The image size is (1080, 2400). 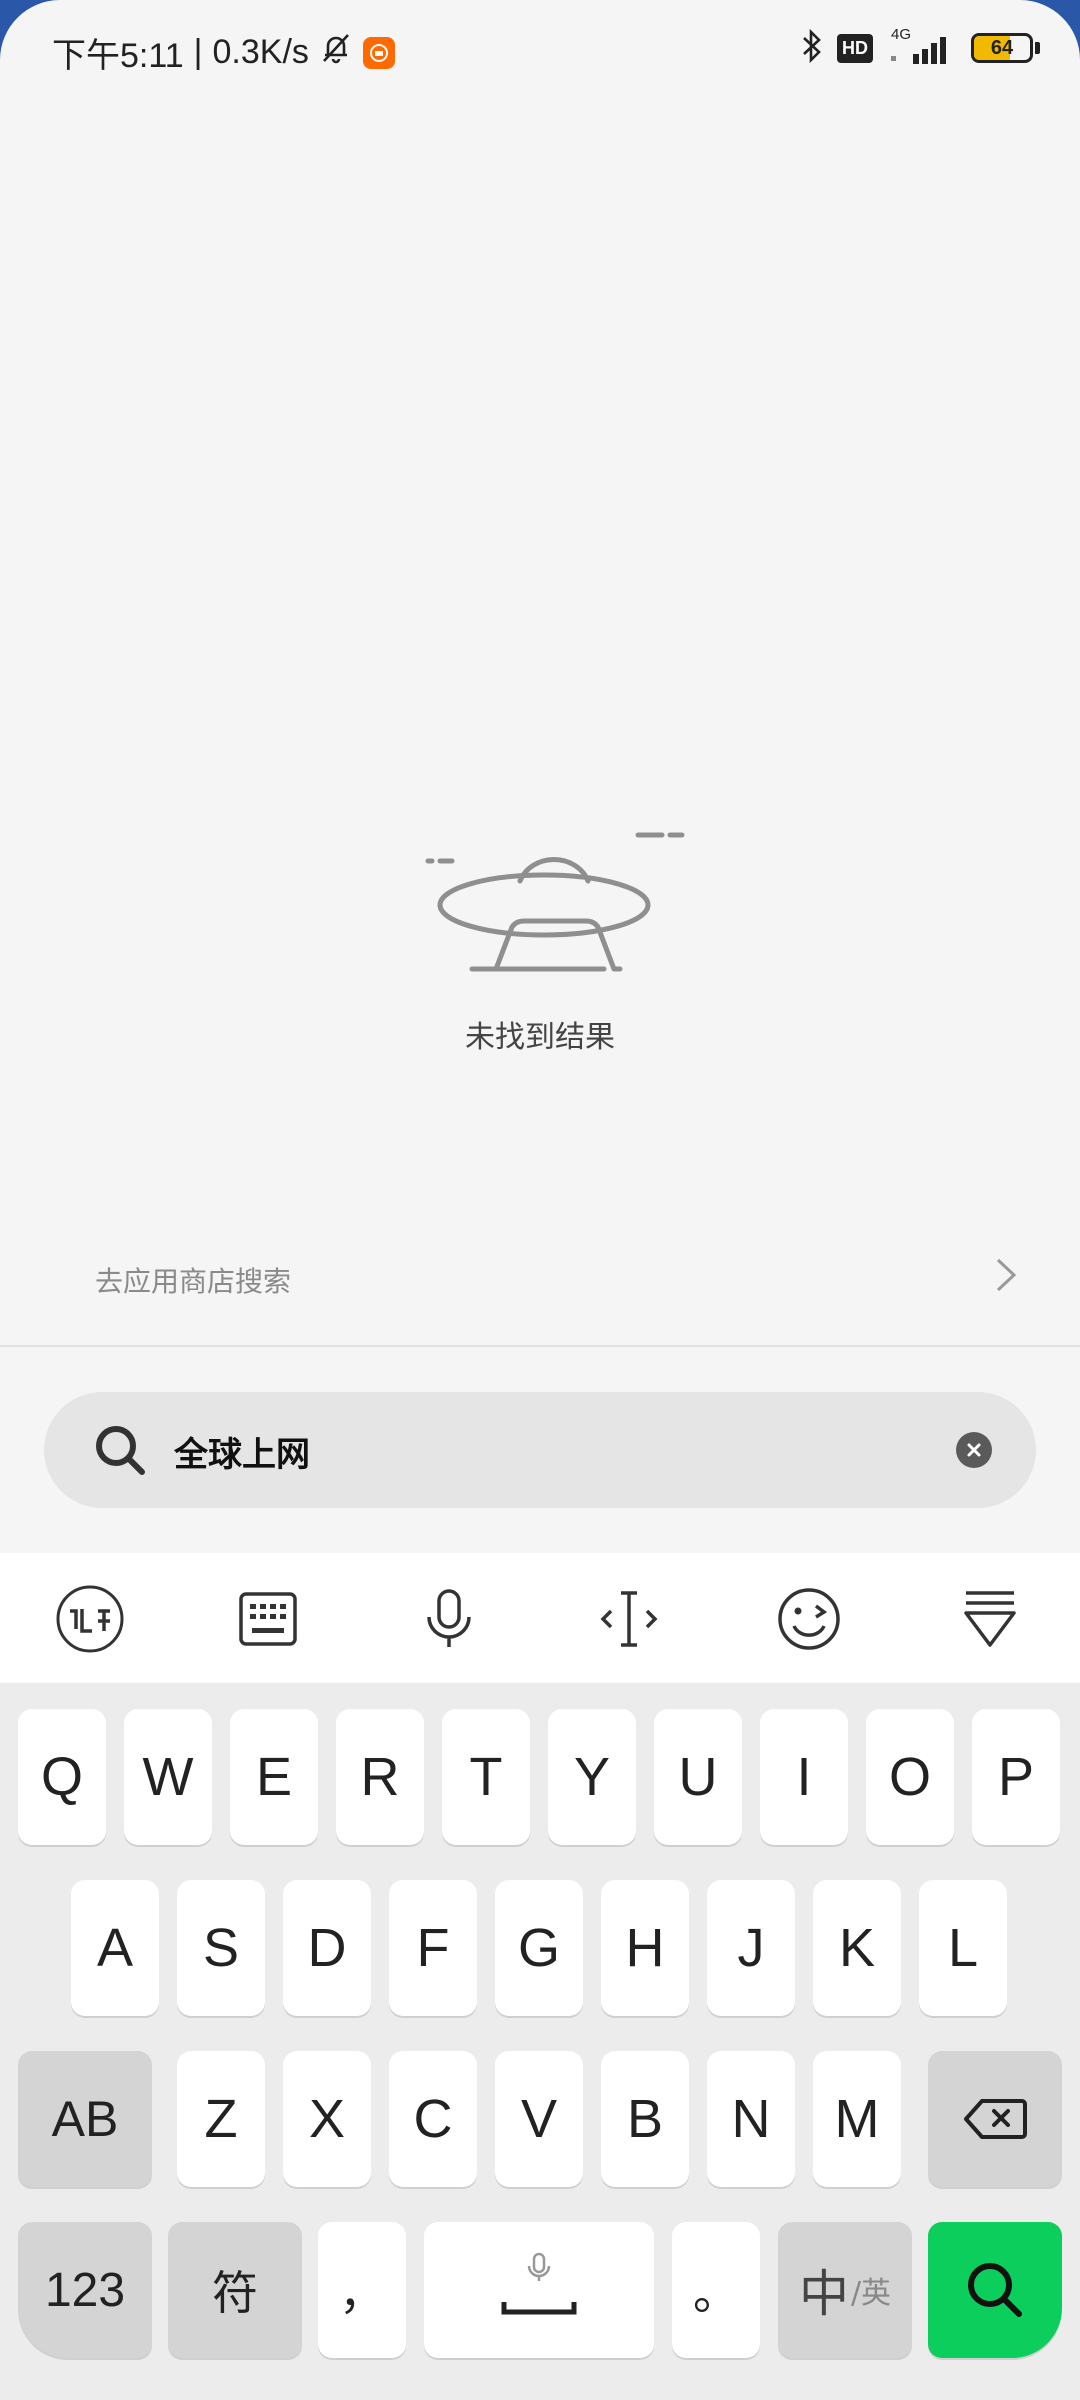 What do you see at coordinates (645, 1948) in the screenshot?
I see `key-h: H` at bounding box center [645, 1948].